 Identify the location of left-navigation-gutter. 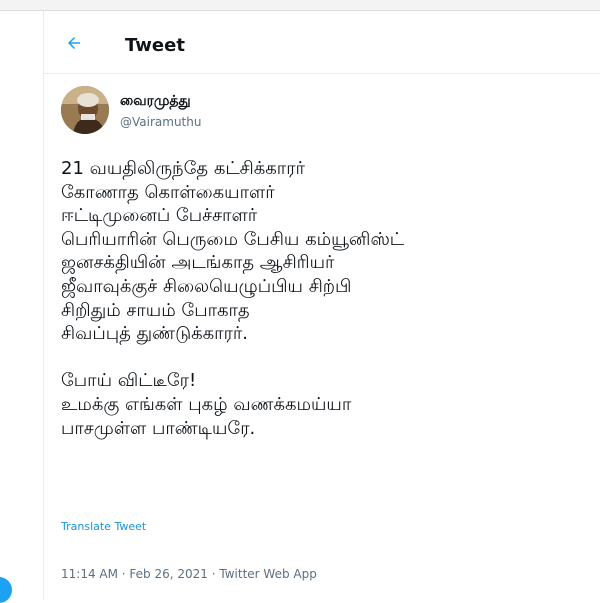
(21, 307).